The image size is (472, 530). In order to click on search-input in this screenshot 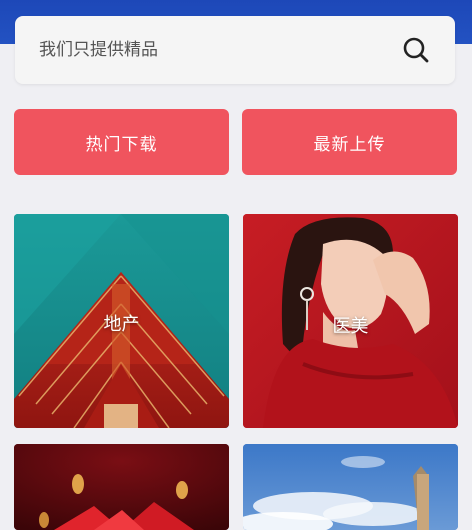, I will do `click(220, 50)`.